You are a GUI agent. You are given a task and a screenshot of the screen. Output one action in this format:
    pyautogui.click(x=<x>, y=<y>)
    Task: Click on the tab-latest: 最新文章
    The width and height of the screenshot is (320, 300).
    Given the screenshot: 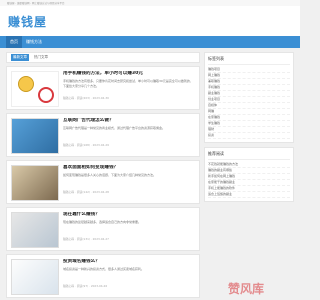 What is the action you would take?
    pyautogui.click(x=20, y=57)
    